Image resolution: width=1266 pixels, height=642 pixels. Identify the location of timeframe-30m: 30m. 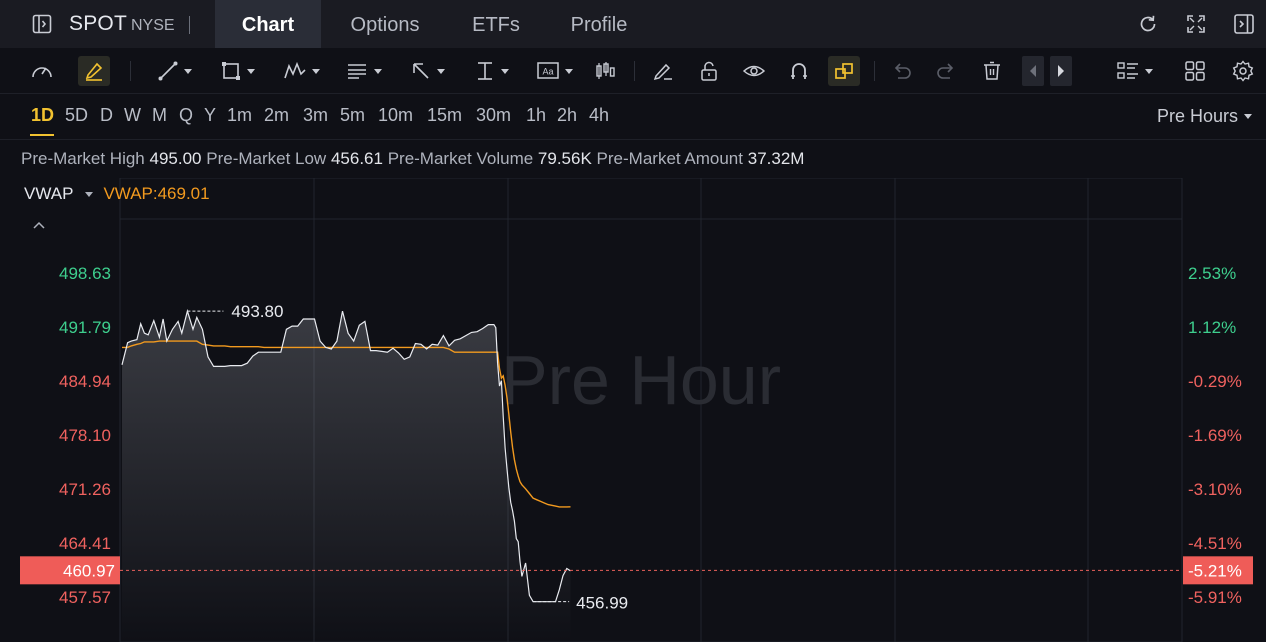
(493, 115).